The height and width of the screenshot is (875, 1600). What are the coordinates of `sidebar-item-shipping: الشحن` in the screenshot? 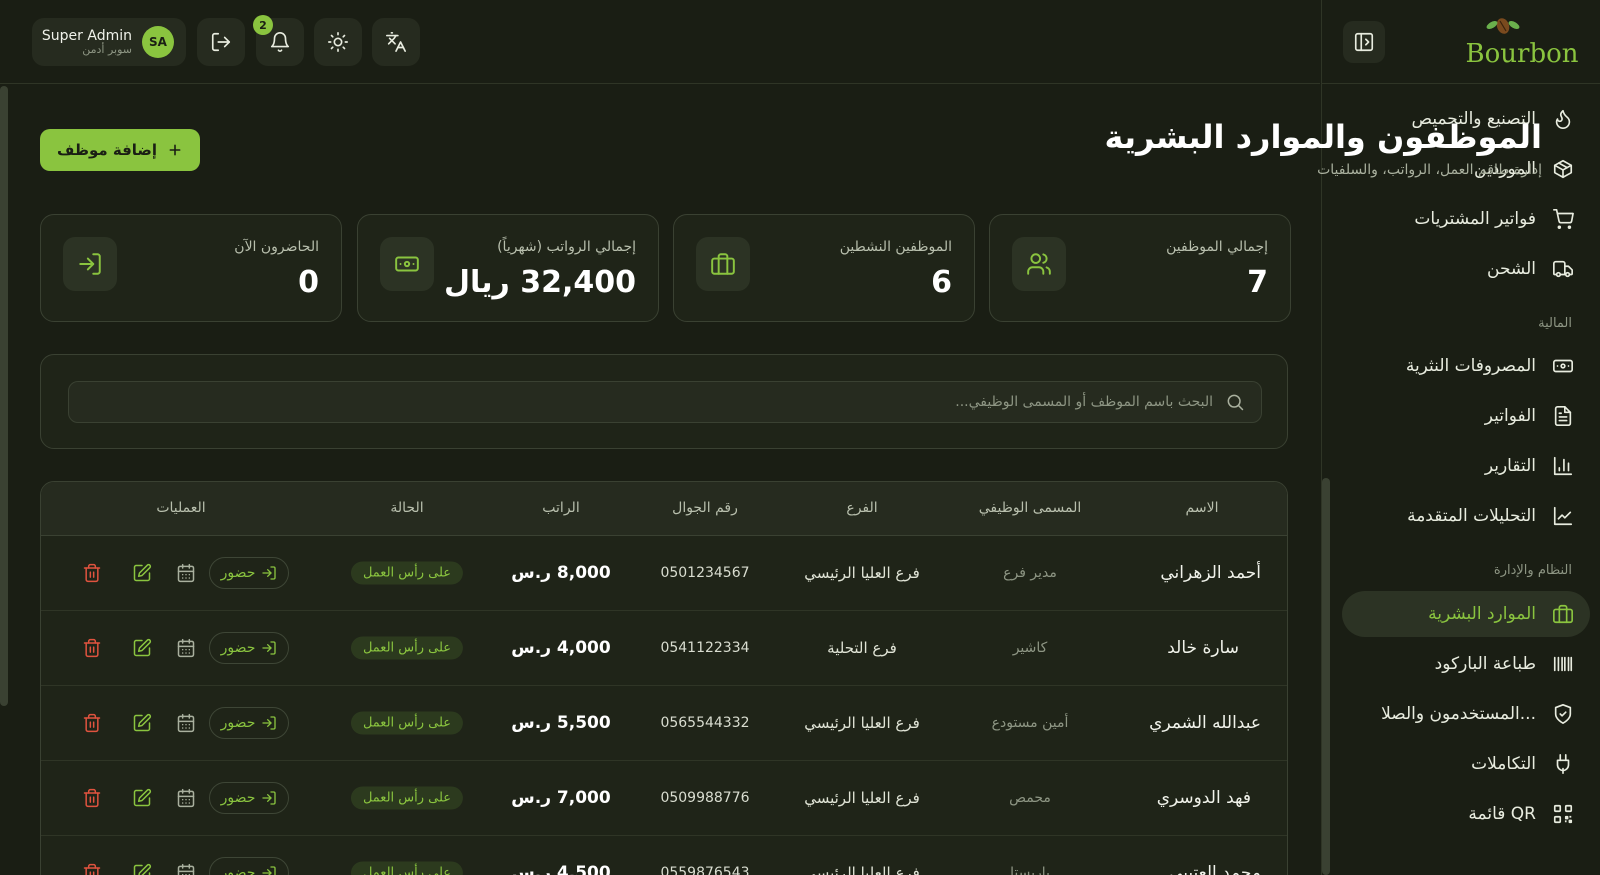 It's located at (1466, 269).